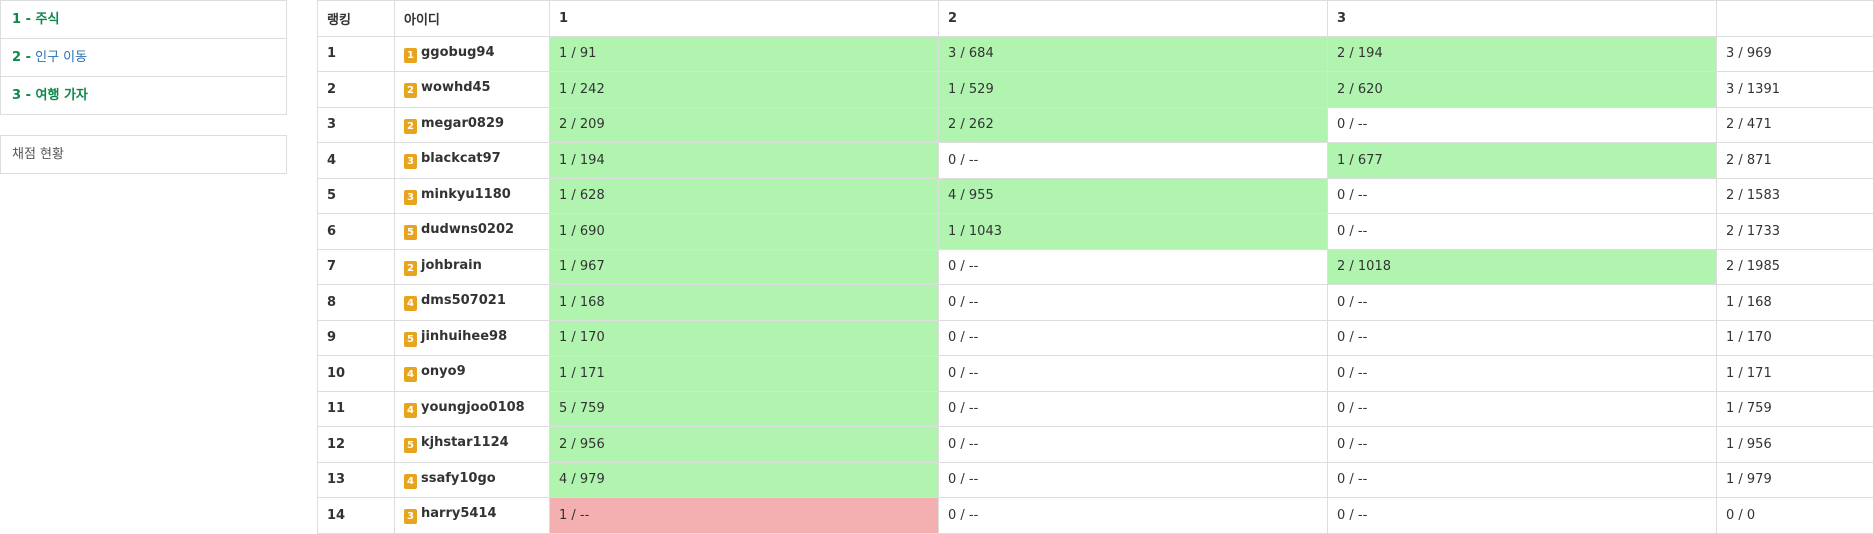 The image size is (1873, 534). Describe the element at coordinates (1794, 89) in the screenshot. I see `total-cell: 3 / 1391` at that location.